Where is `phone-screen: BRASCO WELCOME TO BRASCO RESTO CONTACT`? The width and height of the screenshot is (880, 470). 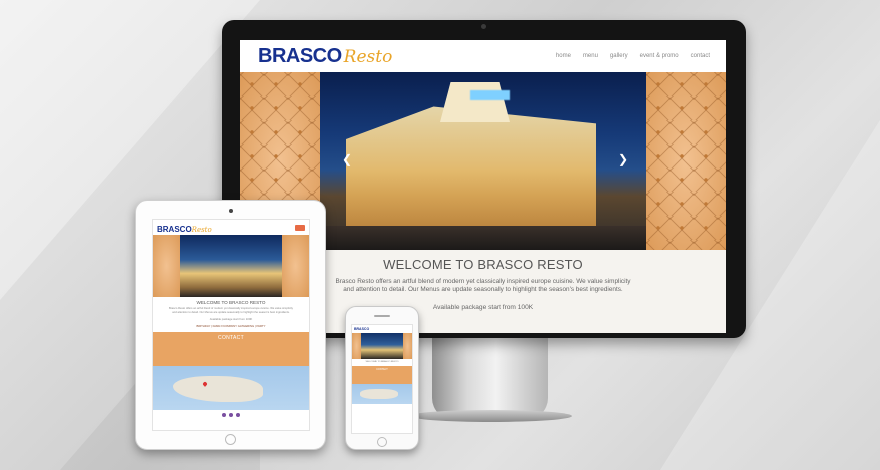 phone-screen: BRASCO WELCOME TO BRASCO RESTO CONTACT is located at coordinates (382, 379).